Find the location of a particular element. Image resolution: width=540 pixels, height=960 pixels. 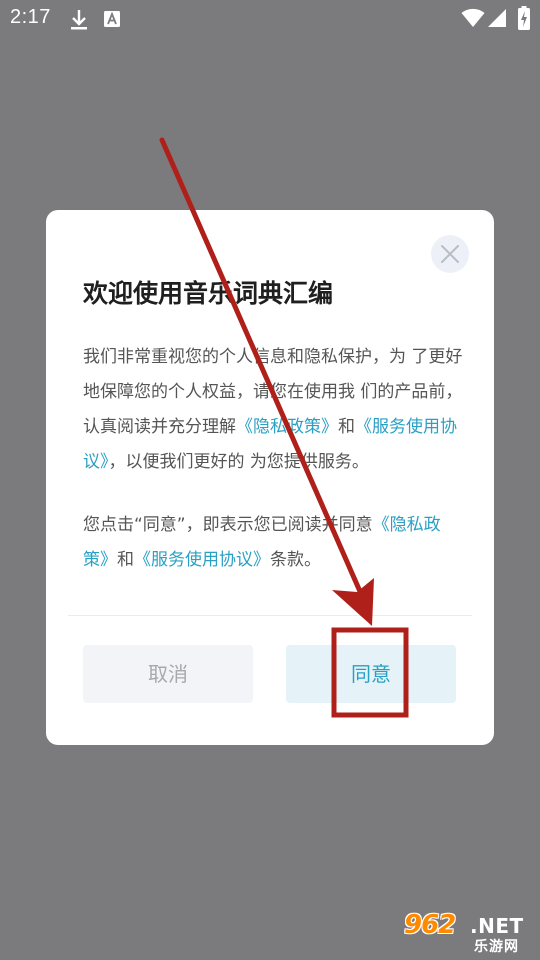

paragraph2-text: 您点击“同意”，即表示您已阅读并同意 is located at coordinates (228, 525).